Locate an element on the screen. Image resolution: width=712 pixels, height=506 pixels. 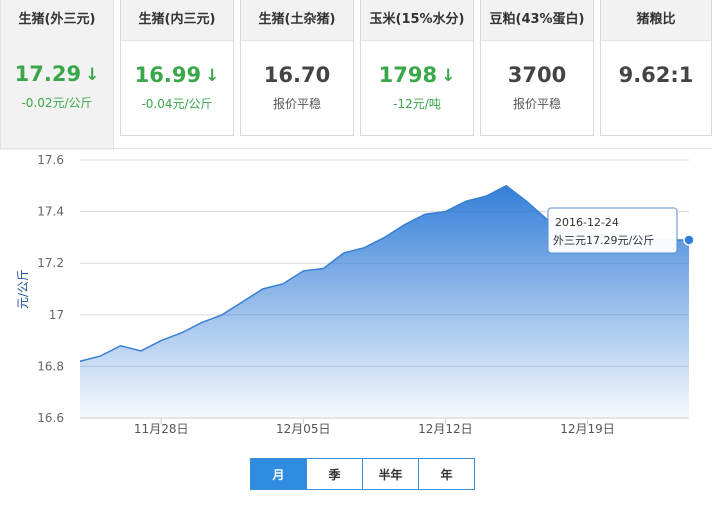
tab-0: 生猪(外三元) 17.29↓ -0.02元/公斤 is located at coordinates (57, 75).